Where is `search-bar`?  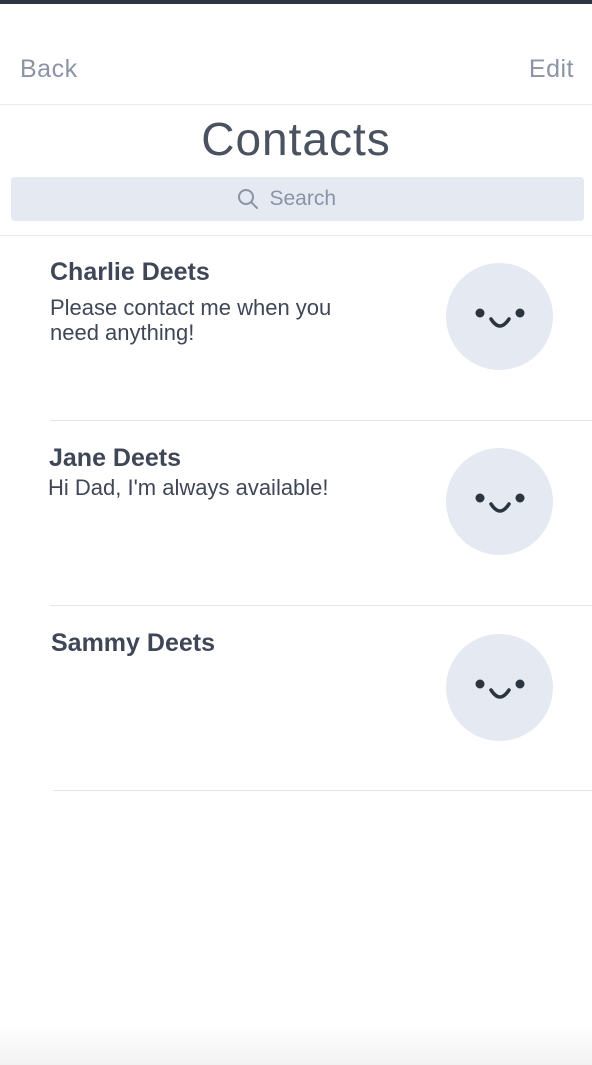 search-bar is located at coordinates (297, 199).